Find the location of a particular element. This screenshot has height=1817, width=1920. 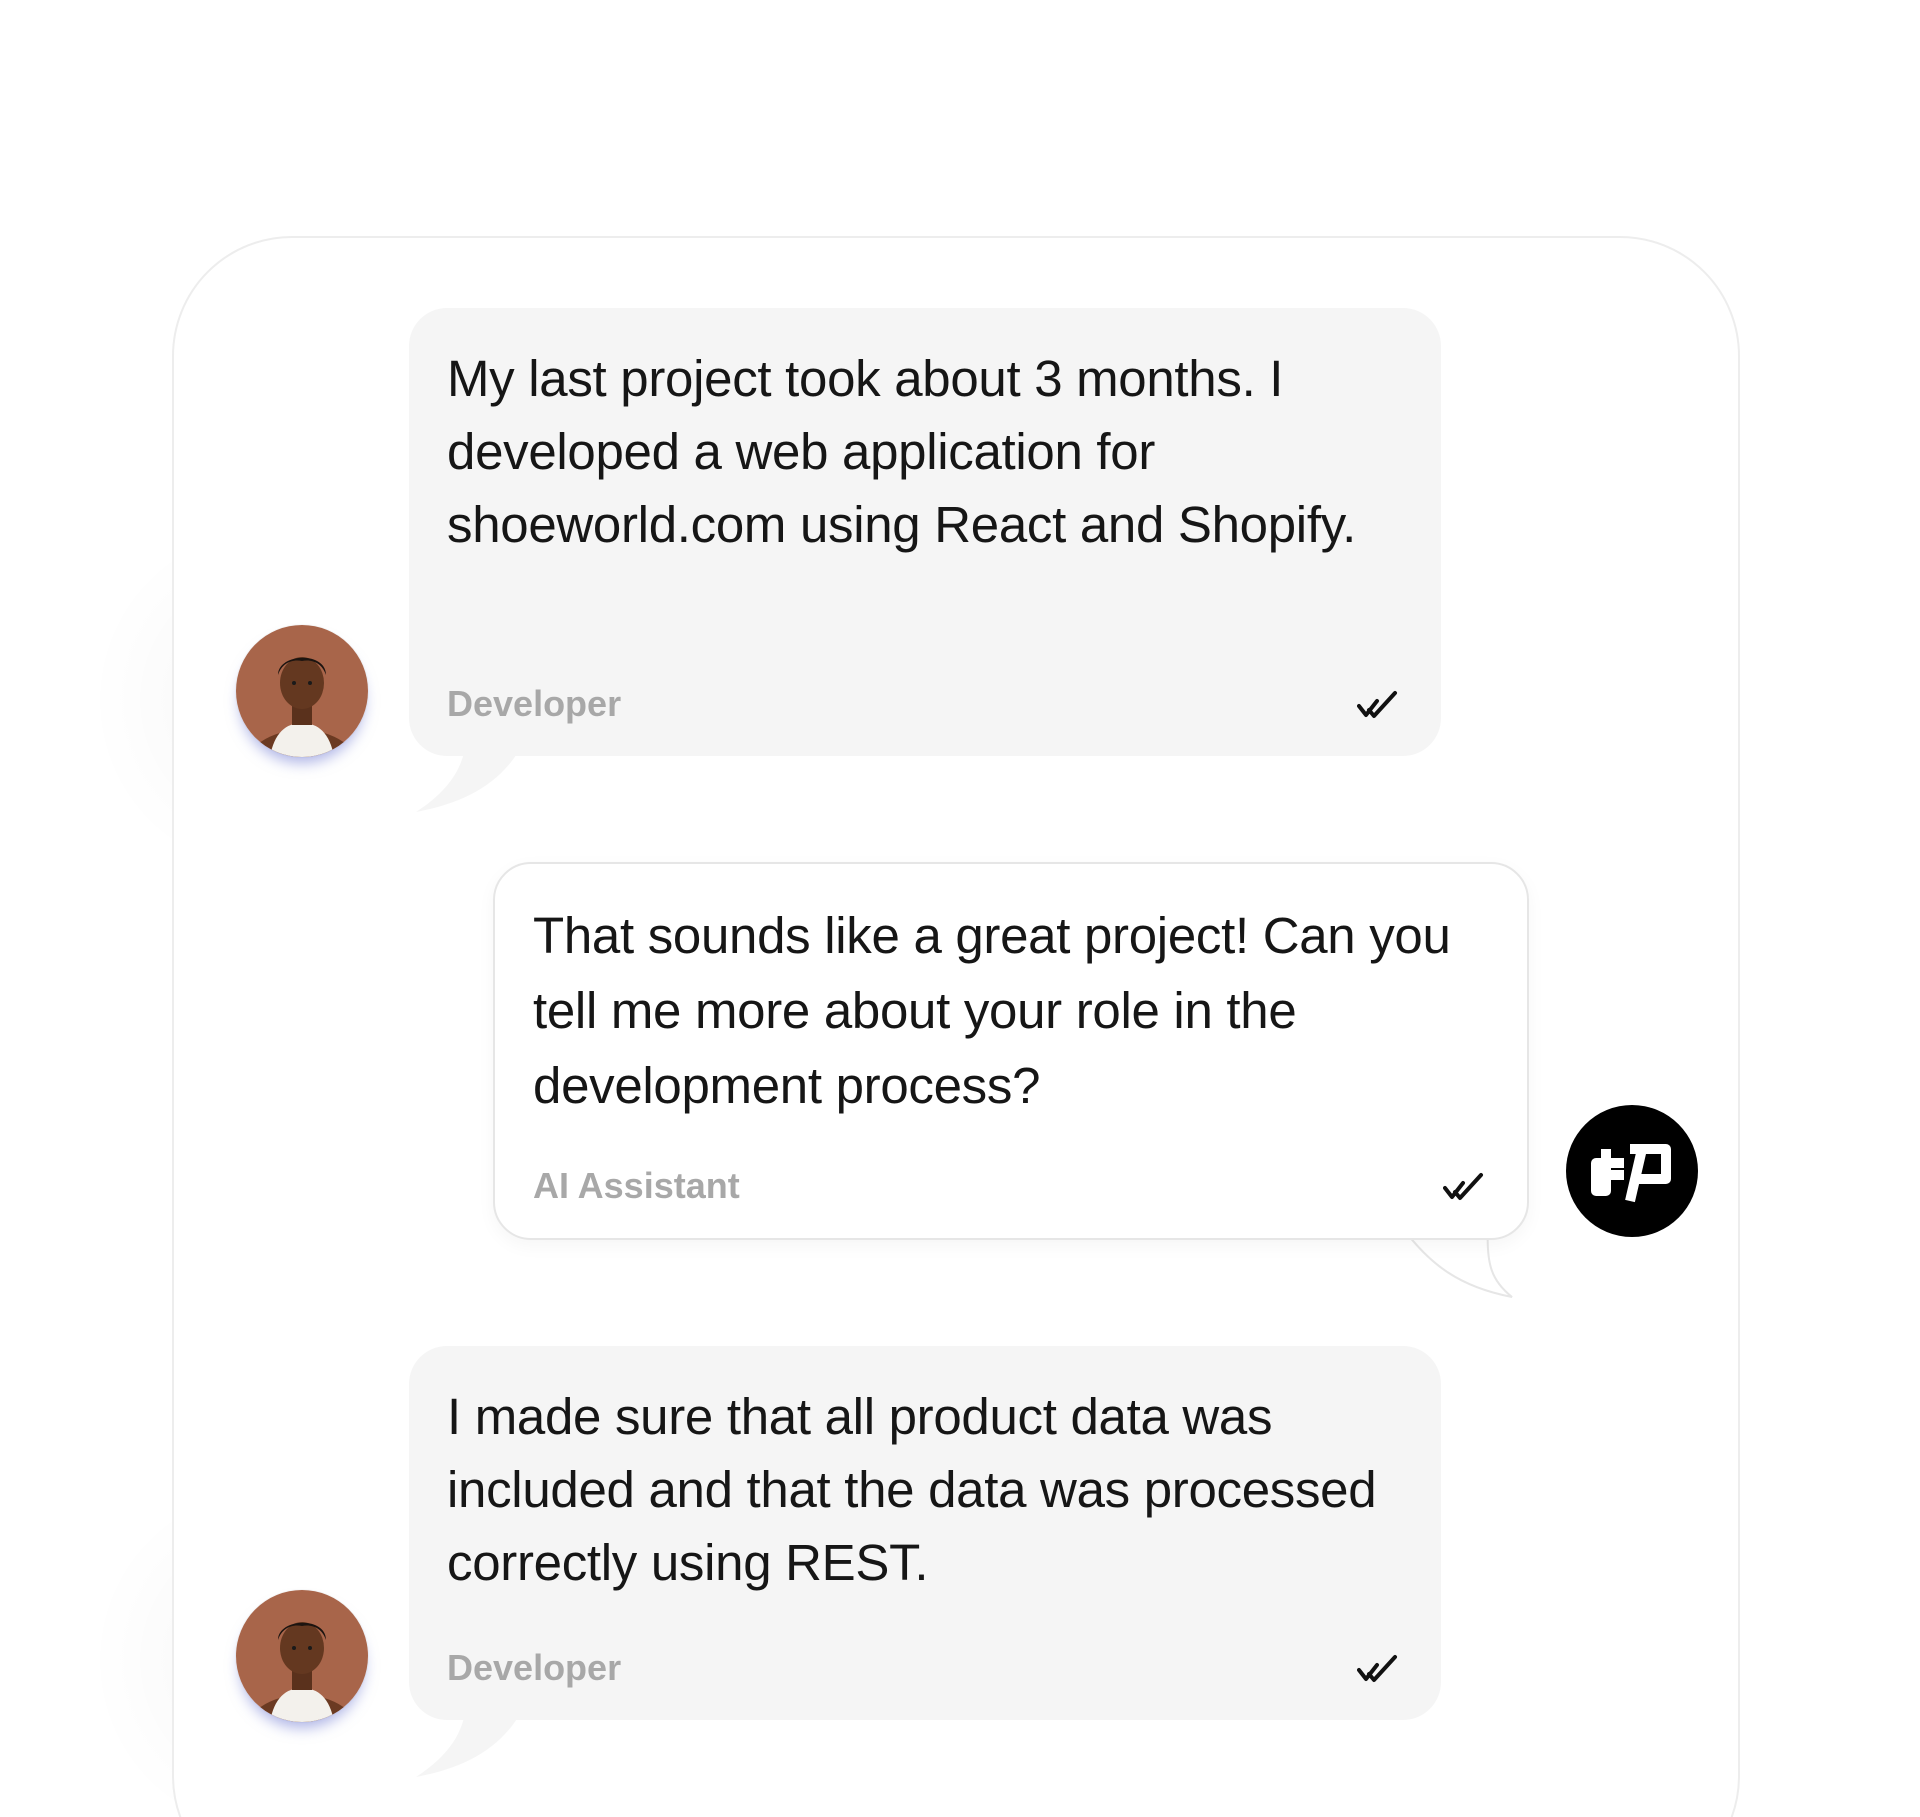

ai-assistant-avatar is located at coordinates (1632, 1171).